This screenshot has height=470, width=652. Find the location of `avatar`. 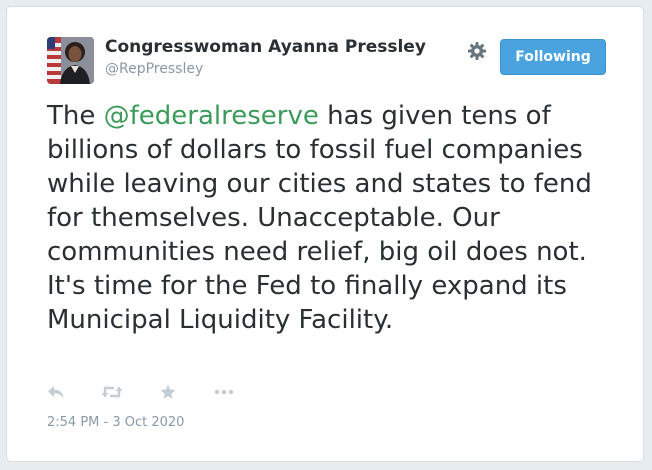

avatar is located at coordinates (70, 60).